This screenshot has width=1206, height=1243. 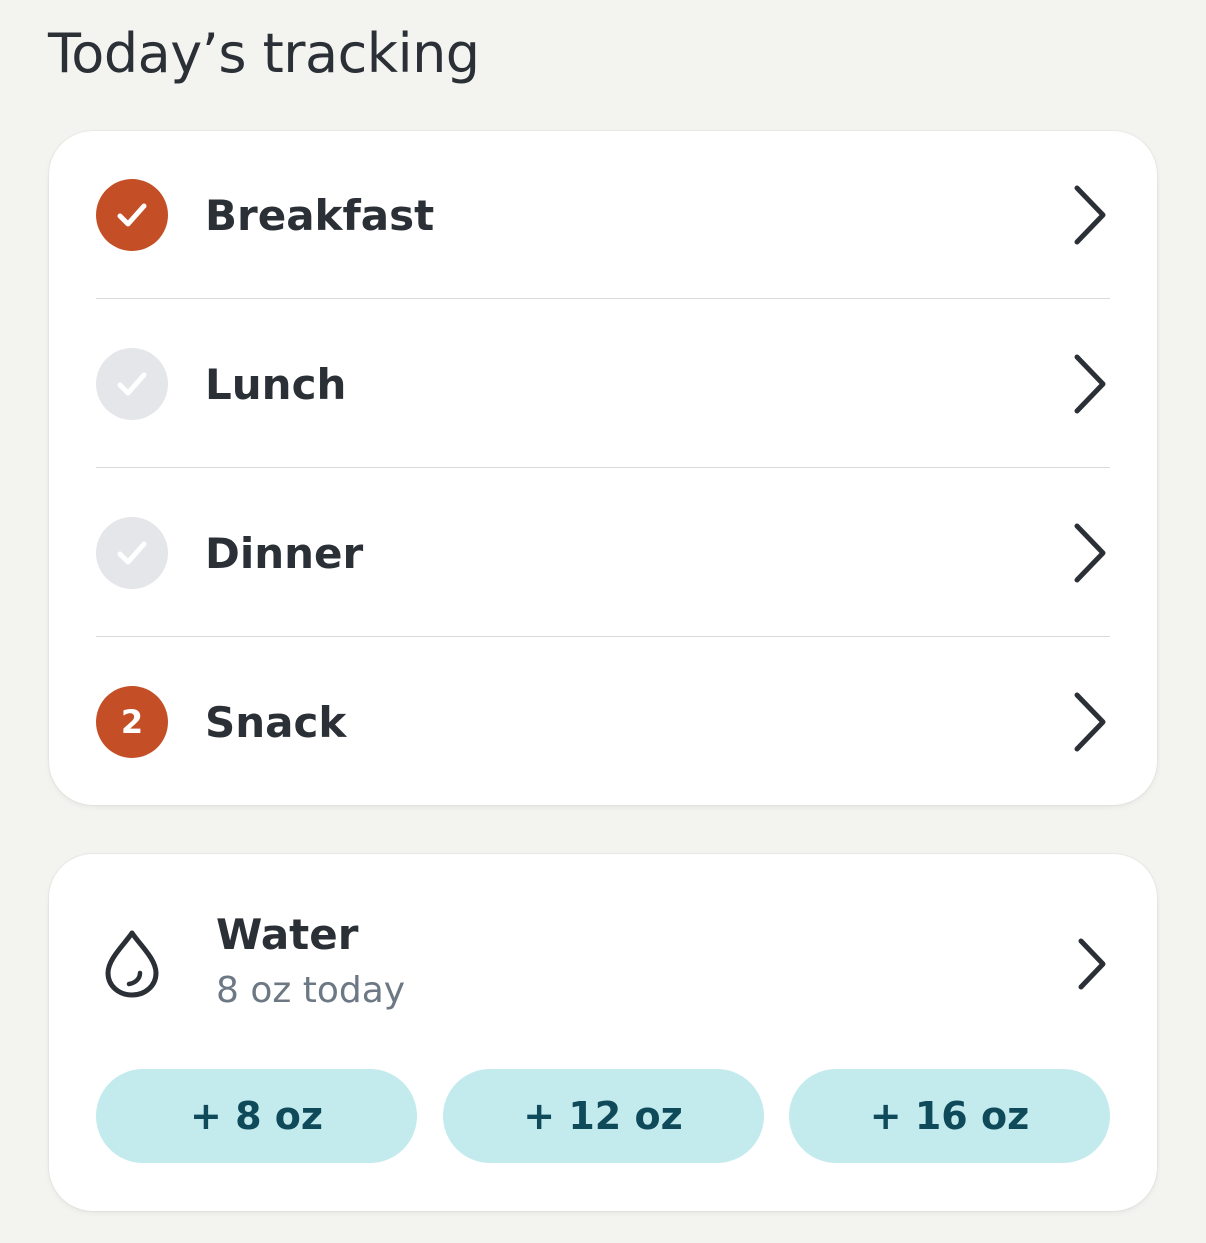 I want to click on meal-row-dinner: Dinner, so click(x=603, y=553).